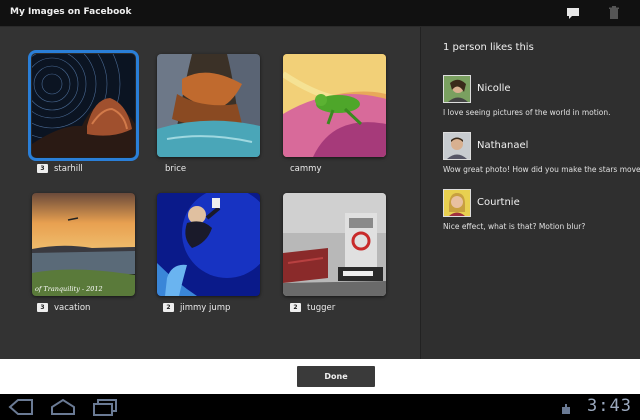 The height and width of the screenshot is (420, 640). What do you see at coordinates (21, 409) in the screenshot?
I see `back-icon` at bounding box center [21, 409].